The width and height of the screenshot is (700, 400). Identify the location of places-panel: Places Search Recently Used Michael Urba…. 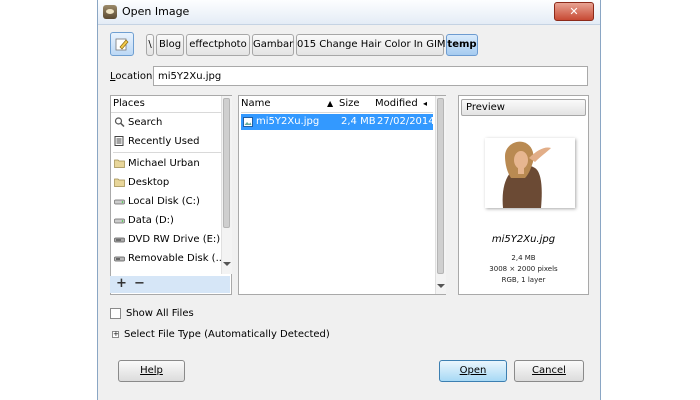
(171, 195).